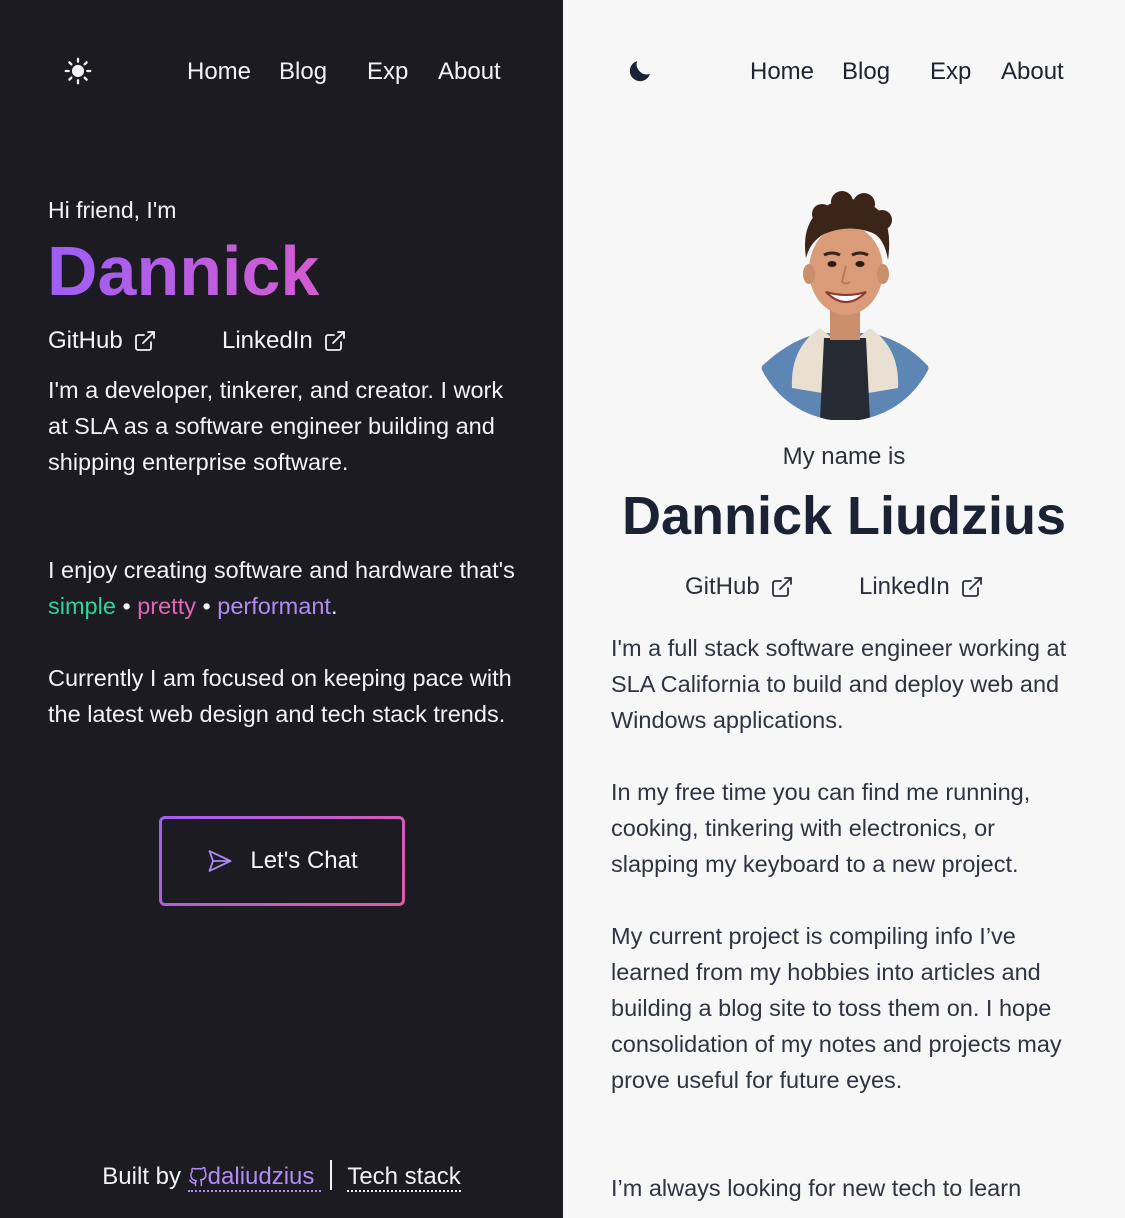 Image resolution: width=1125 pixels, height=1218 pixels. What do you see at coordinates (197, 1176) in the screenshot?
I see `github-icon` at bounding box center [197, 1176].